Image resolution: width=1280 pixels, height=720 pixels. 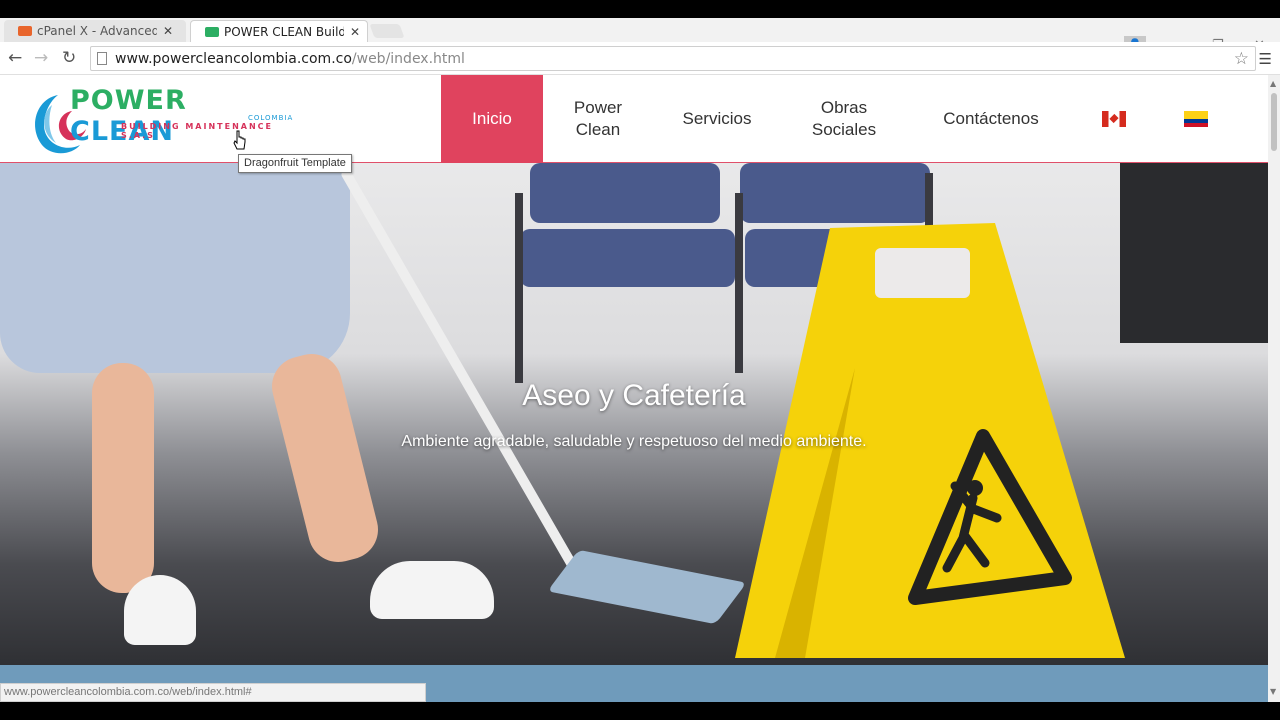 I want to click on bottom-black-bar, so click(x=640, y=711).